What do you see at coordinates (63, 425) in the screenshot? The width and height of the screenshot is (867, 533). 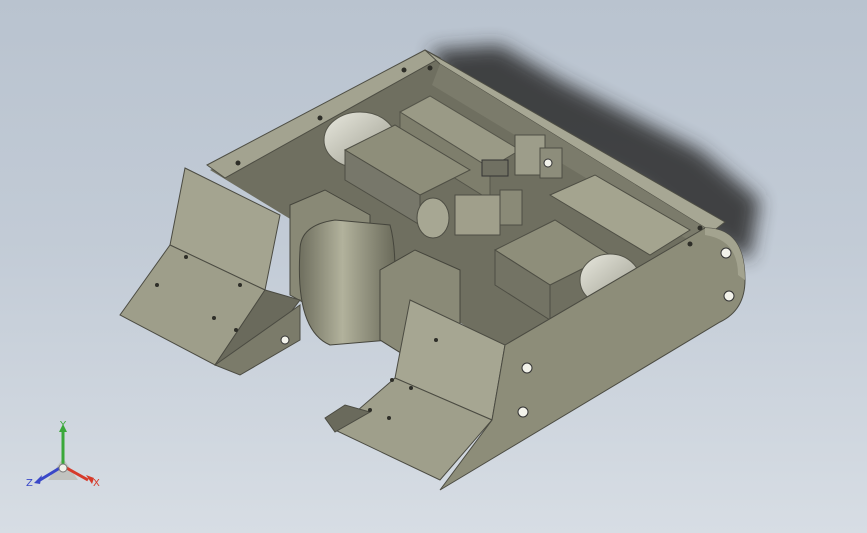 I see `y-axis-label: Y` at bounding box center [63, 425].